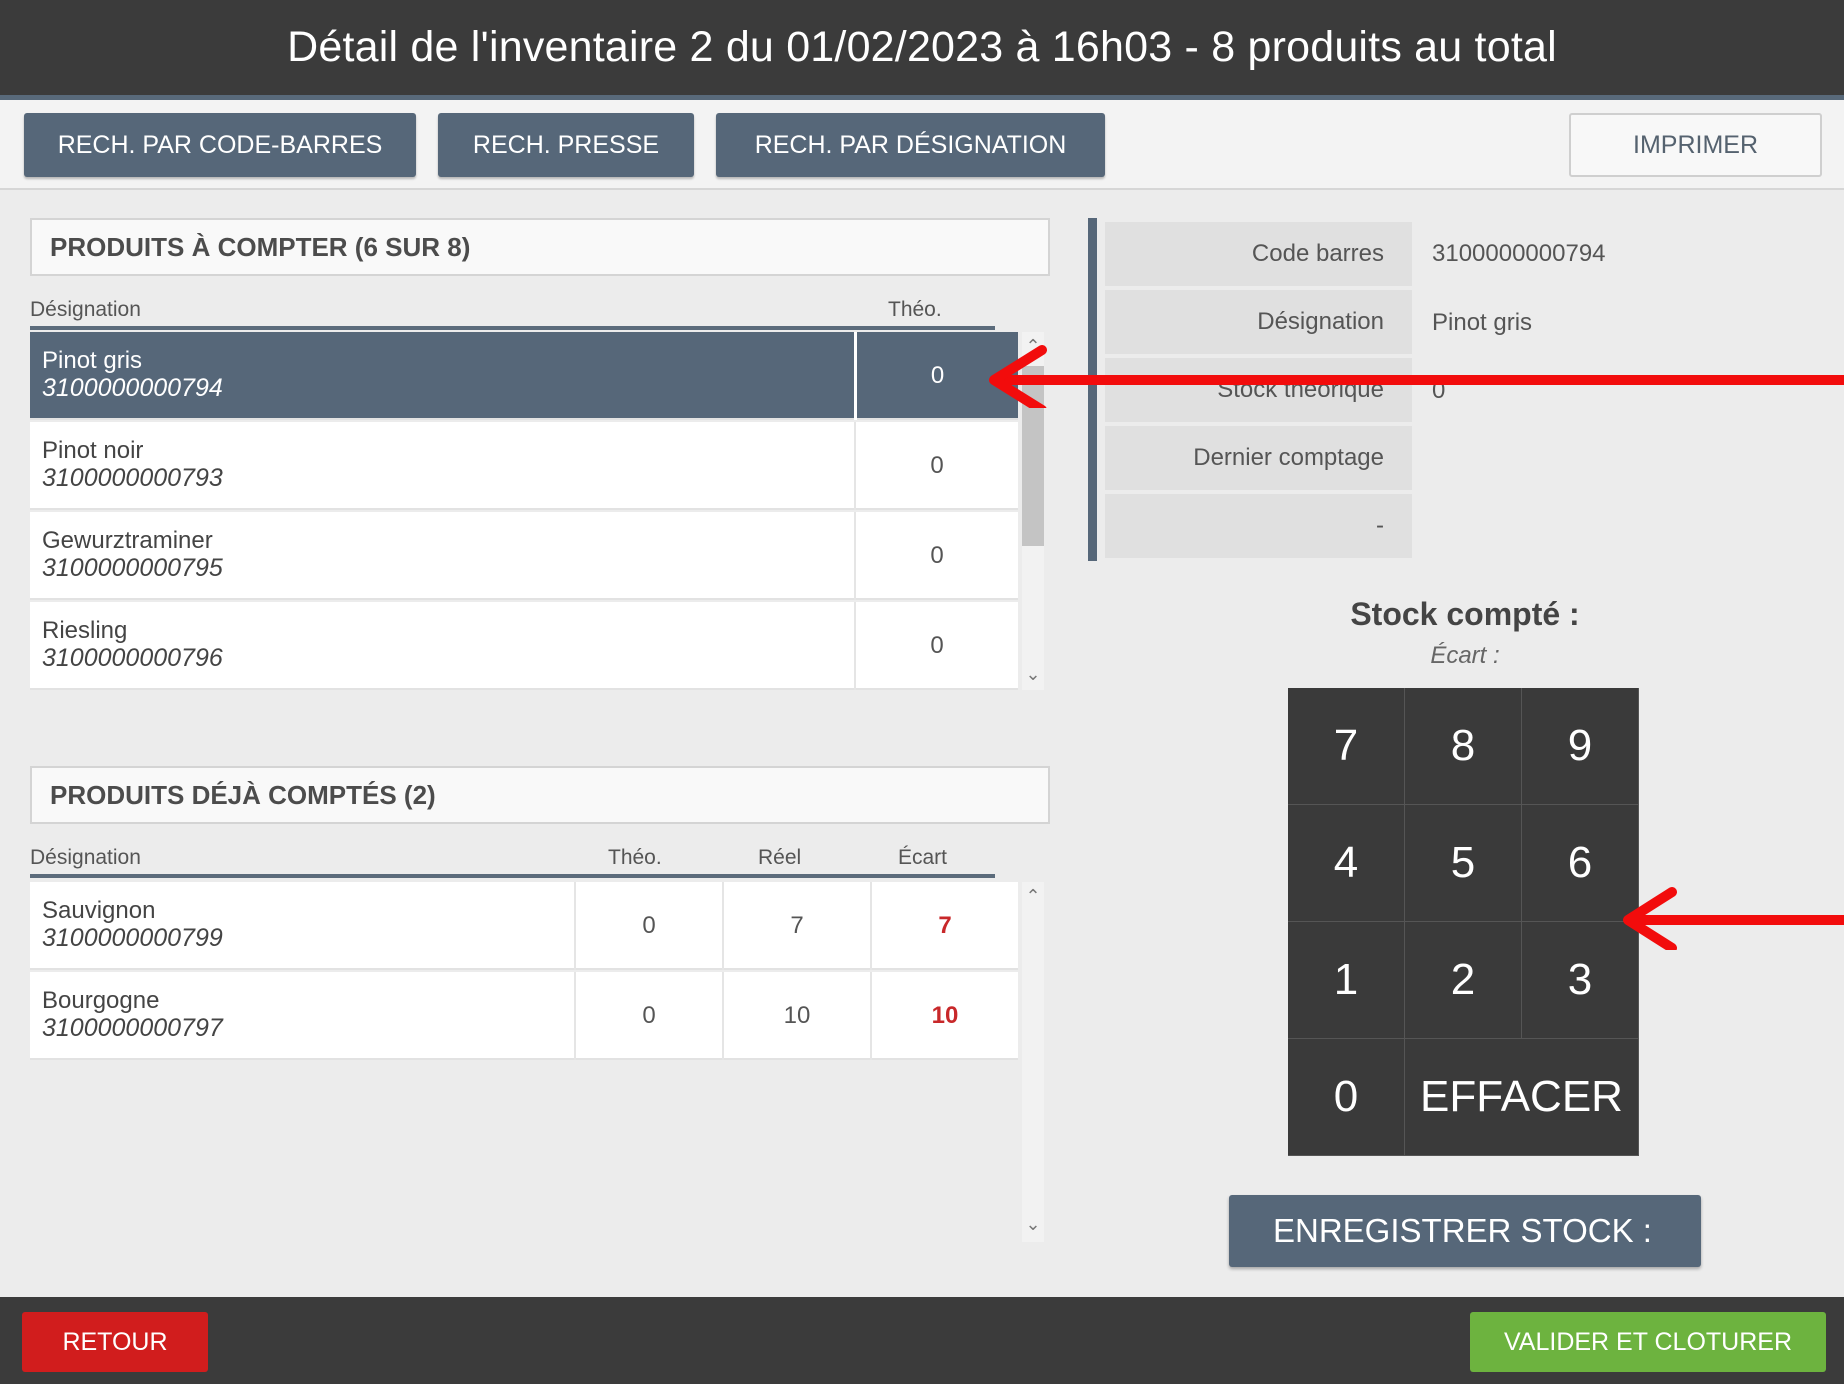 The image size is (1844, 1392). I want to click on designation-search-button: RECH. PAR DÉSIGNATION, so click(910, 145).